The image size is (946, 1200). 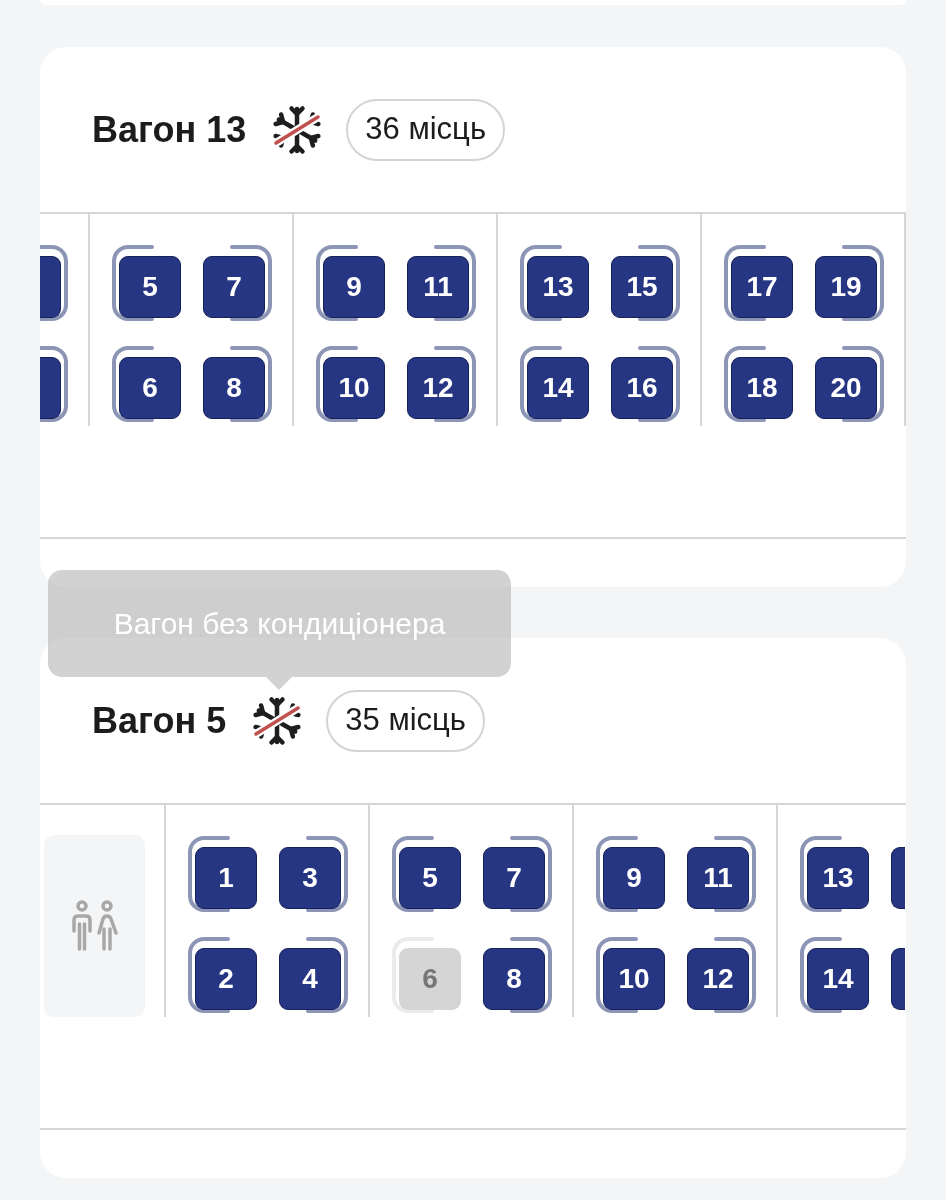 What do you see at coordinates (159, 720) in the screenshot?
I see `car-title: Вагон 5` at bounding box center [159, 720].